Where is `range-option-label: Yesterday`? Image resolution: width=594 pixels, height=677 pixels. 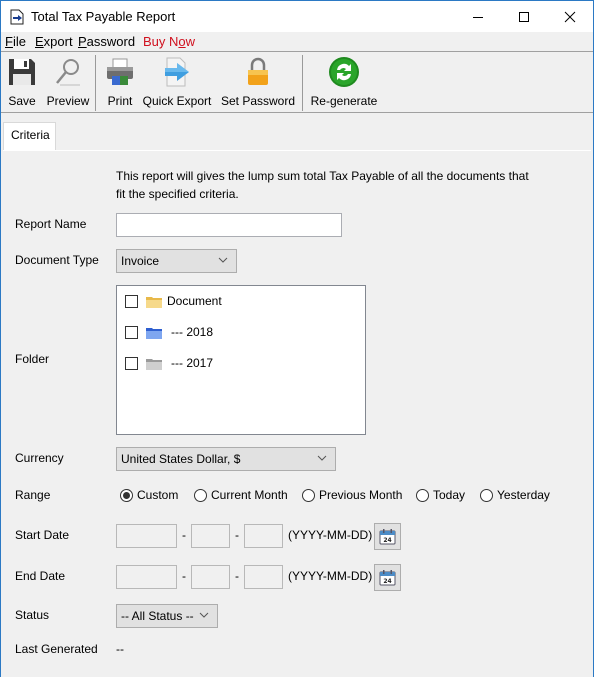
range-option-label: Yesterday is located at coordinates (523, 495).